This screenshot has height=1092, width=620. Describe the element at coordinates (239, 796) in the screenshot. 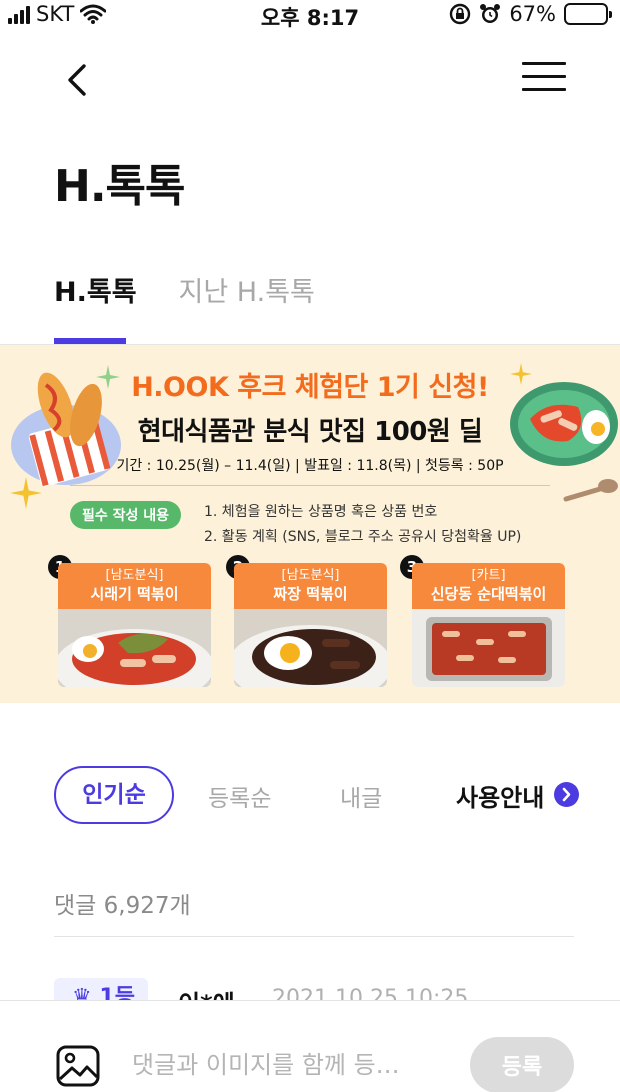

I see `sort-recent-button: 등록순` at that location.